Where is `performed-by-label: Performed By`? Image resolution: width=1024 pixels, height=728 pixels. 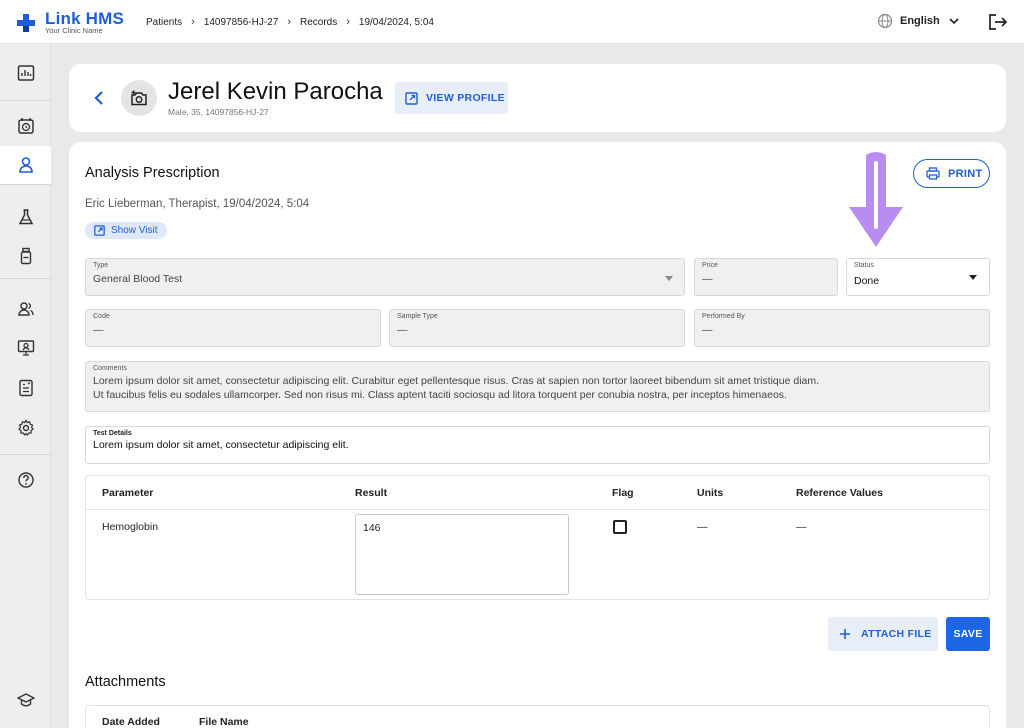
performed-by-label: Performed By is located at coordinates (723, 316).